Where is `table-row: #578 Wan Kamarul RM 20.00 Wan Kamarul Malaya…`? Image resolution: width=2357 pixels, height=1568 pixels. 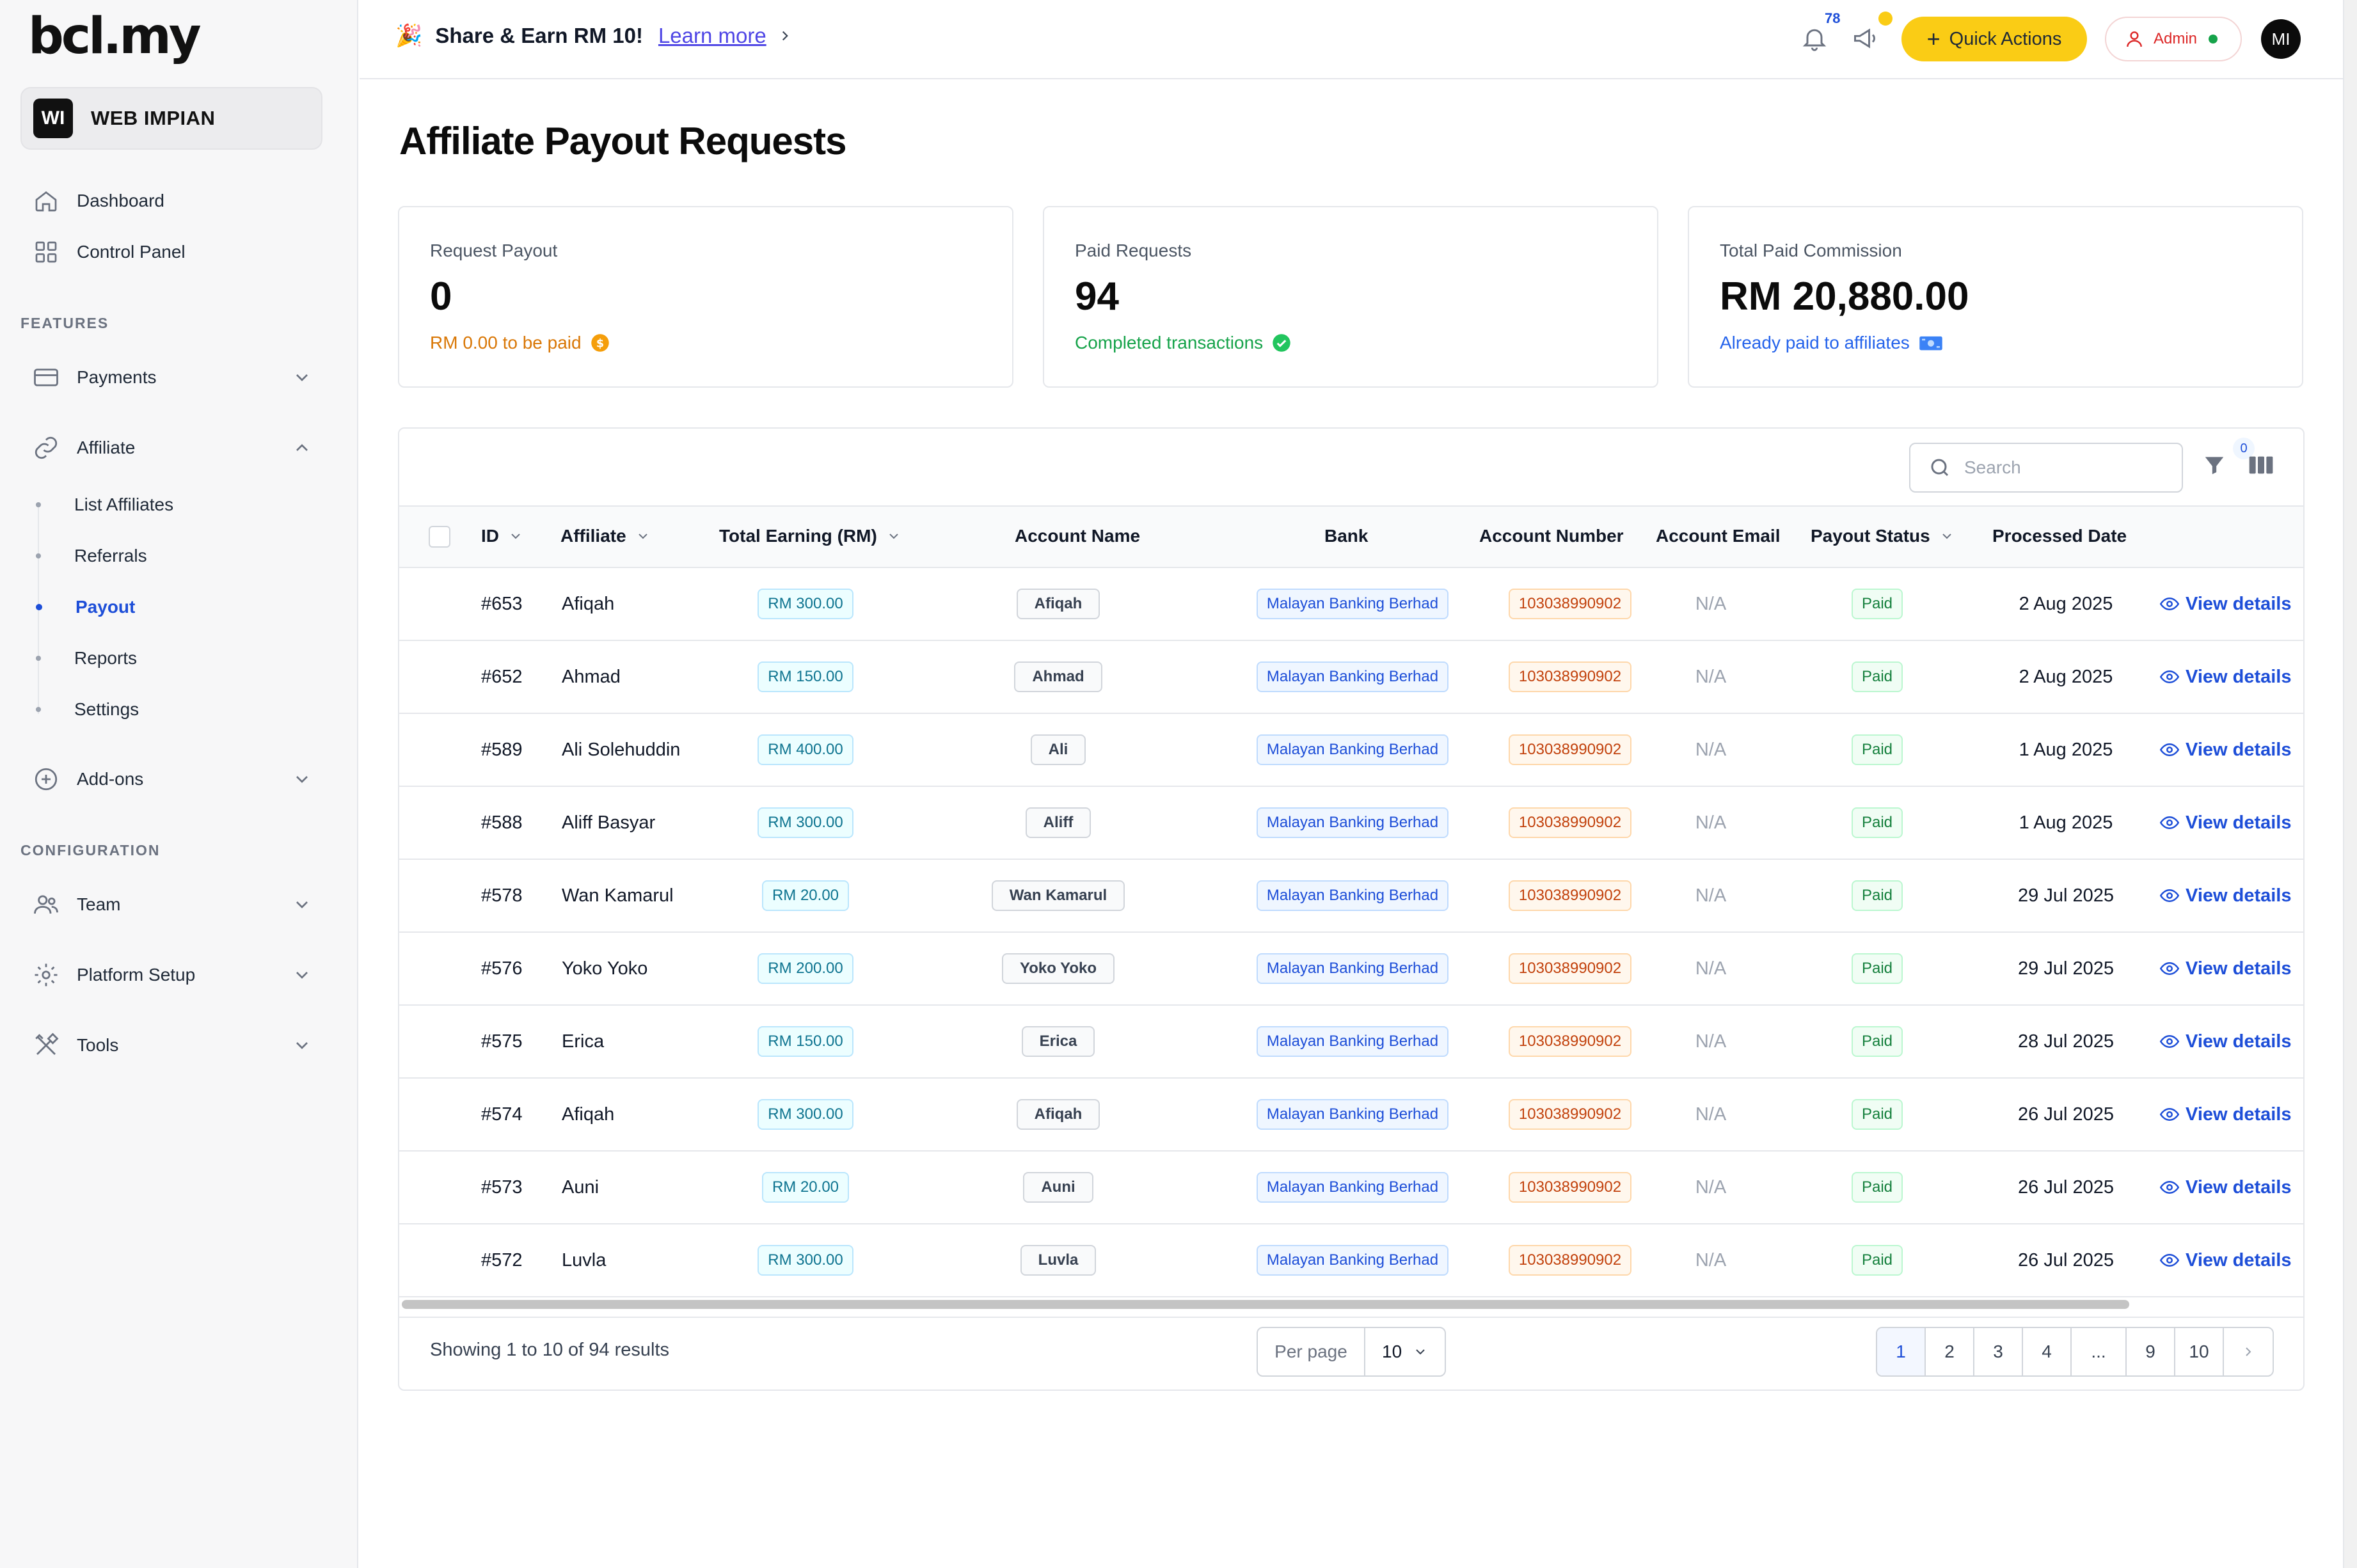 table-row: #578 Wan Kamarul RM 20.00 Wan Kamarul Malaya… is located at coordinates (1351, 896).